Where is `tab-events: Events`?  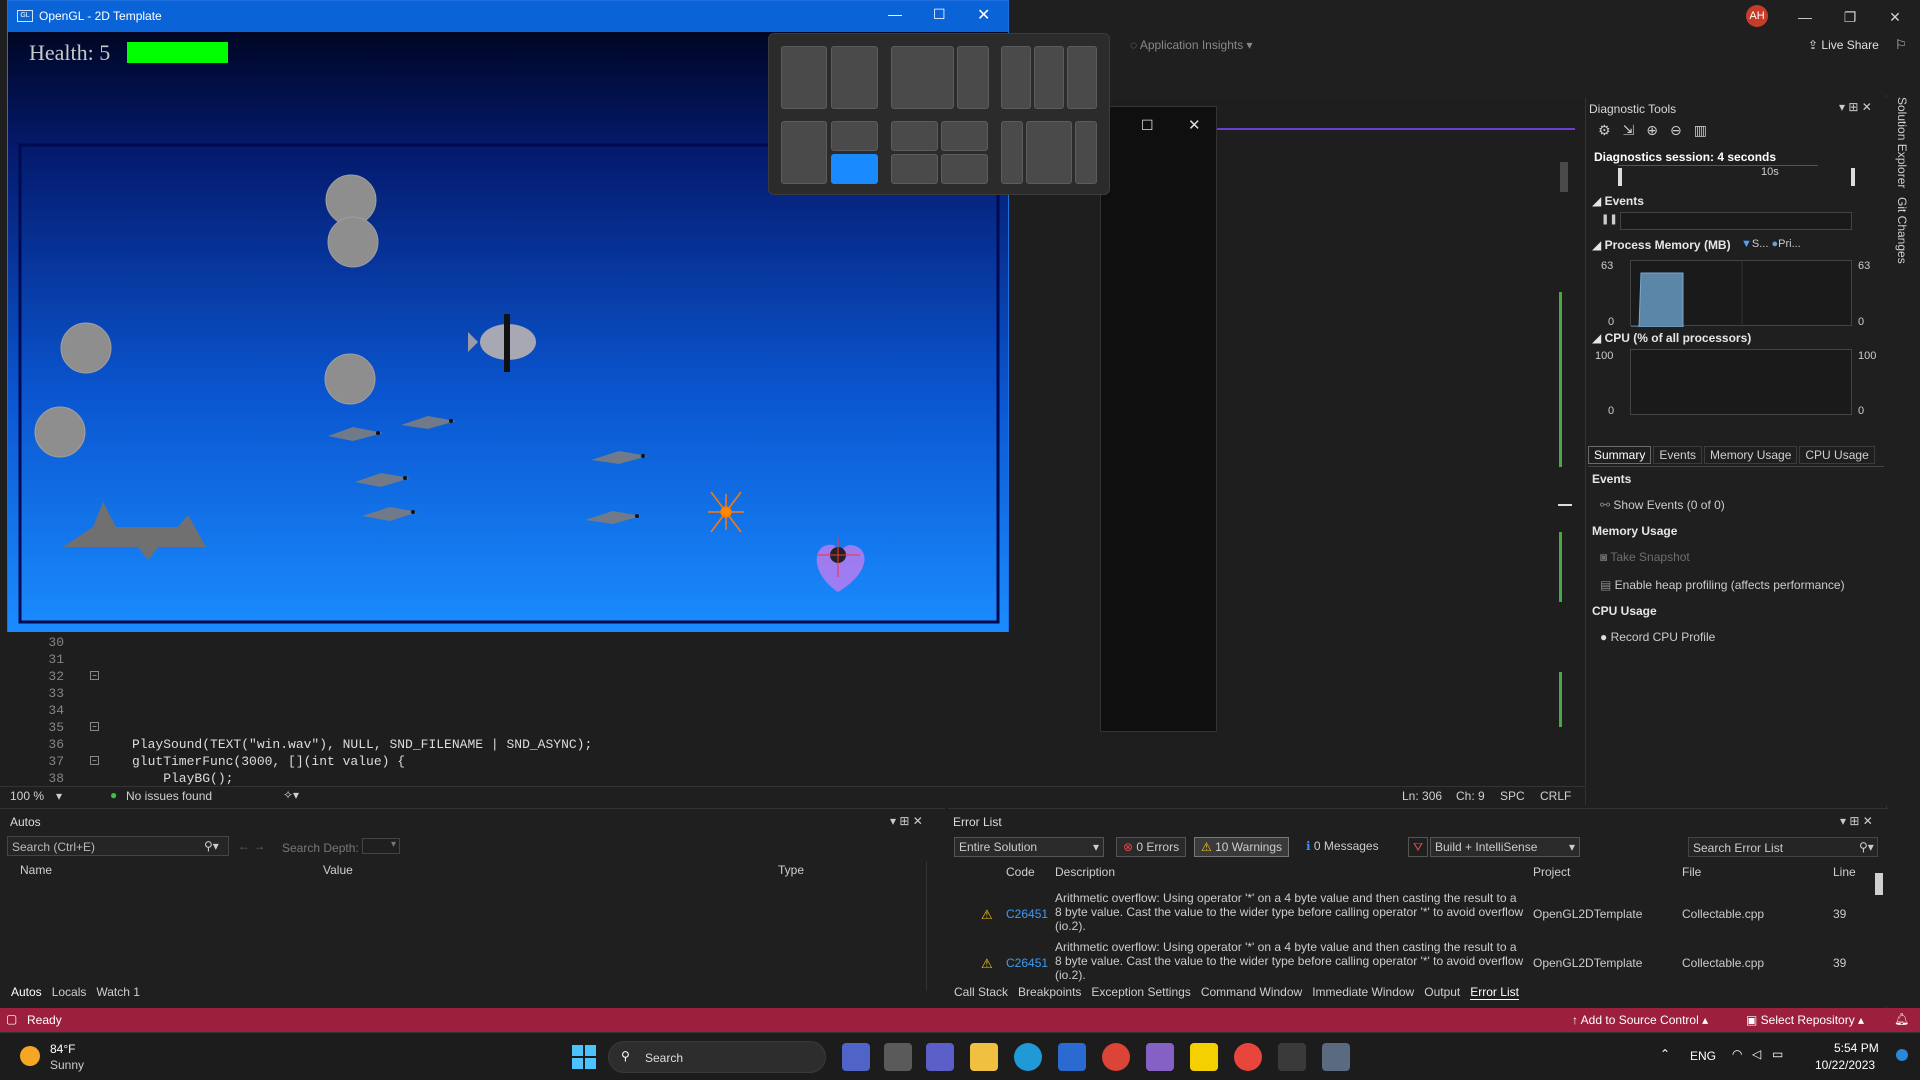
tab-events: Events is located at coordinates (1678, 455).